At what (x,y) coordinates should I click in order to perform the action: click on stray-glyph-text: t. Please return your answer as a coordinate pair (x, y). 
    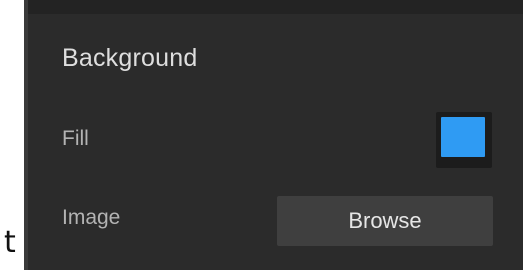
    Looking at the image, I should click on (10, 242).